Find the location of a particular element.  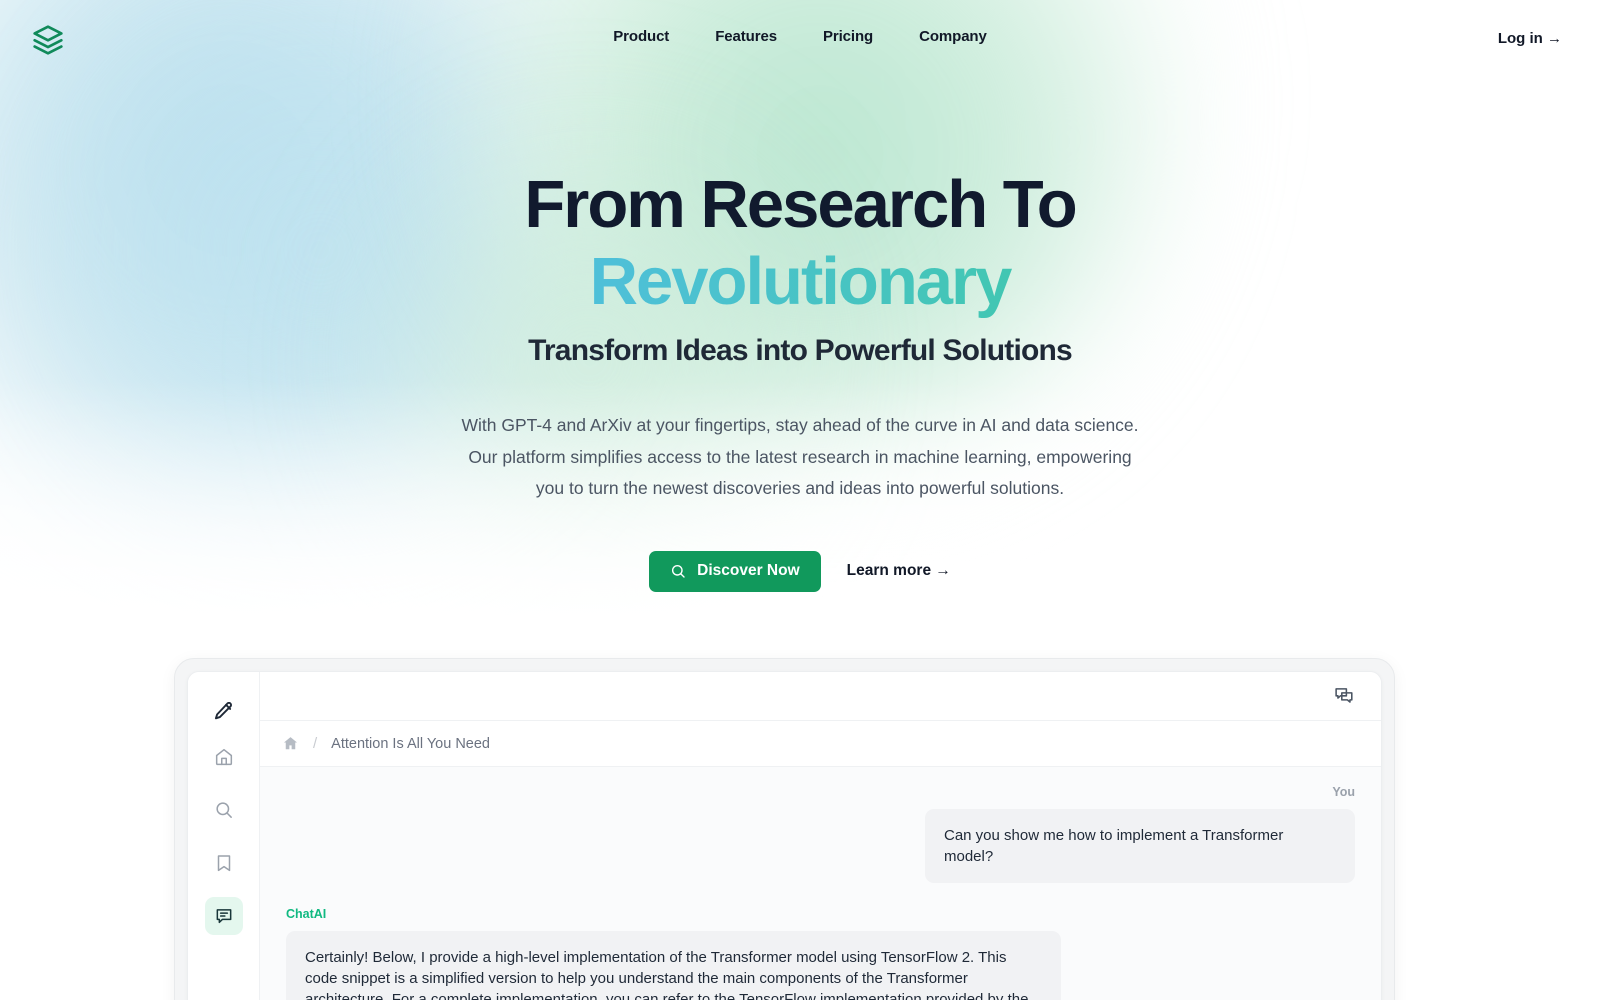

sidebar-item-search is located at coordinates (224, 810).